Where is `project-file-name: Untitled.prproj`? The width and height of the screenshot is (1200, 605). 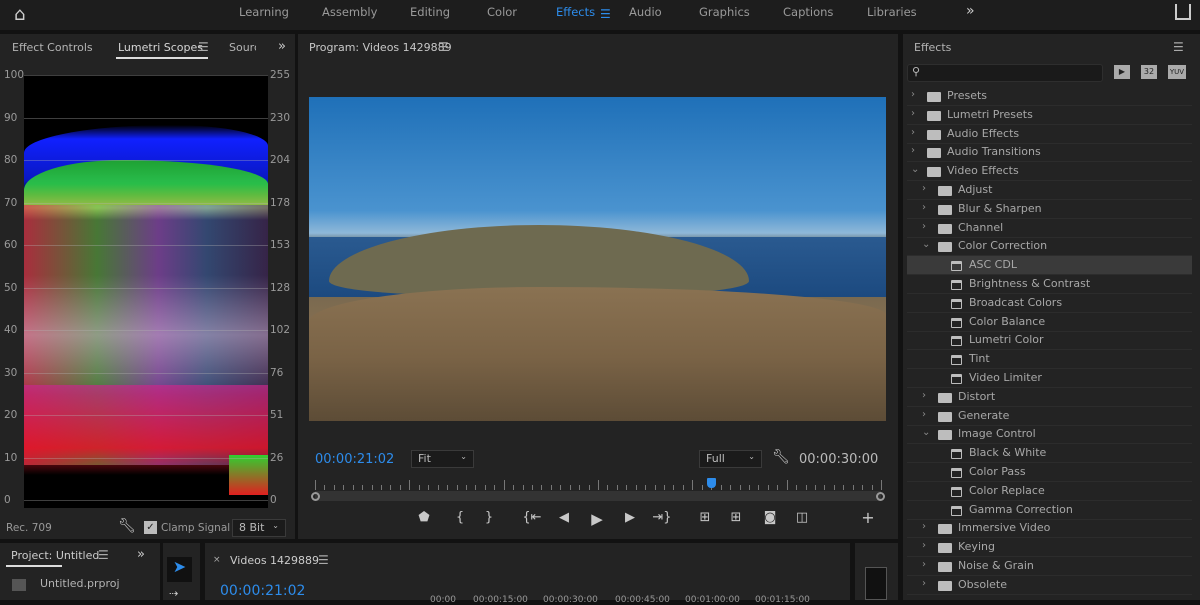 project-file-name: Untitled.prproj is located at coordinates (80, 583).